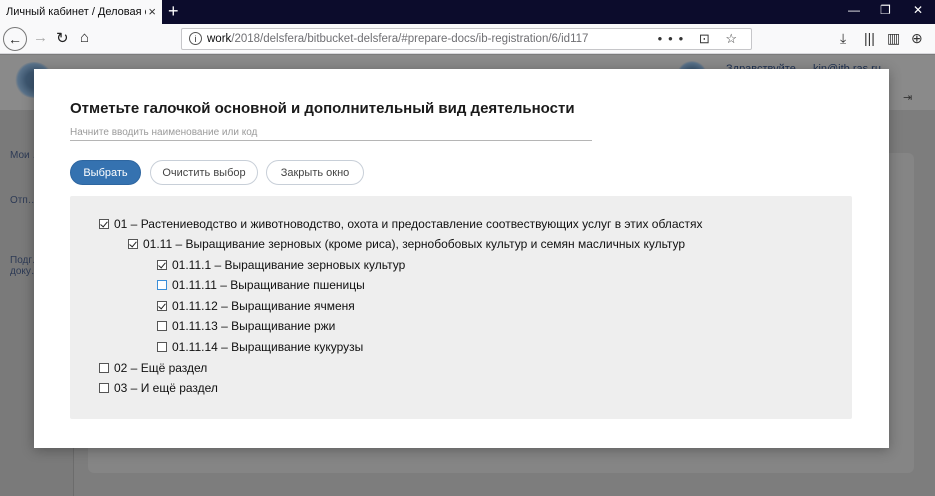 The image size is (935, 496). Describe the element at coordinates (161, 368) in the screenshot. I see `tree-node-label: 02 – Ещё раздел` at that location.